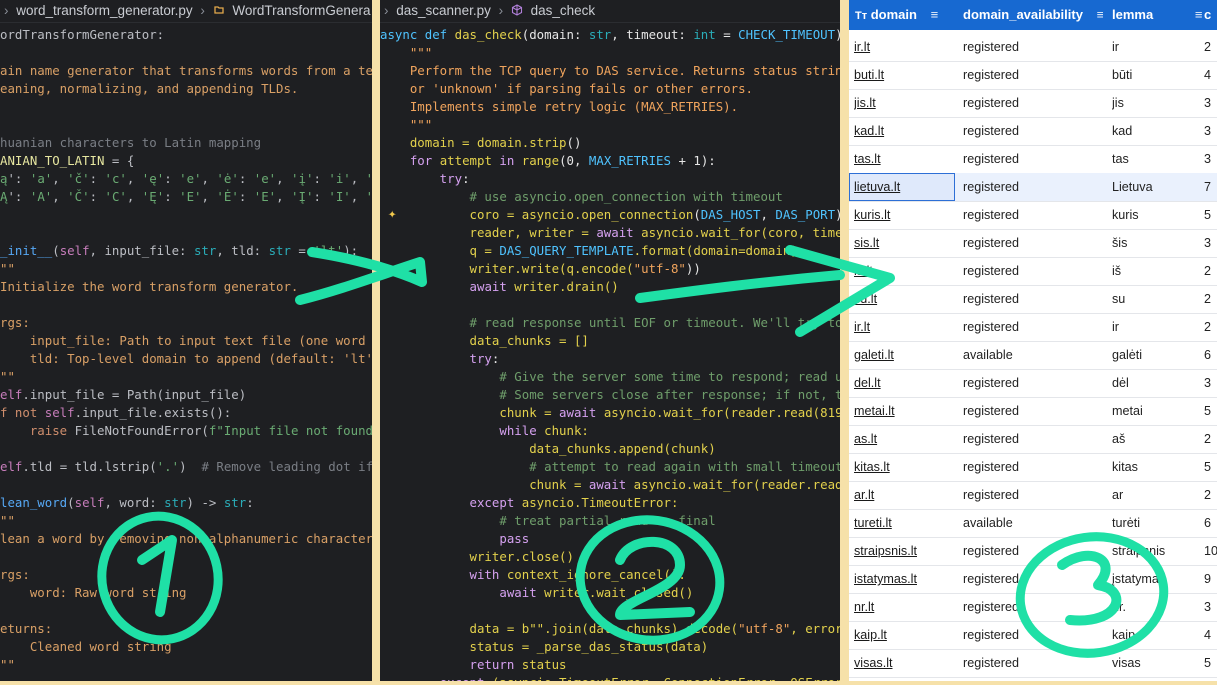  I want to click on cell-domain: galeti.lt, so click(904, 355).